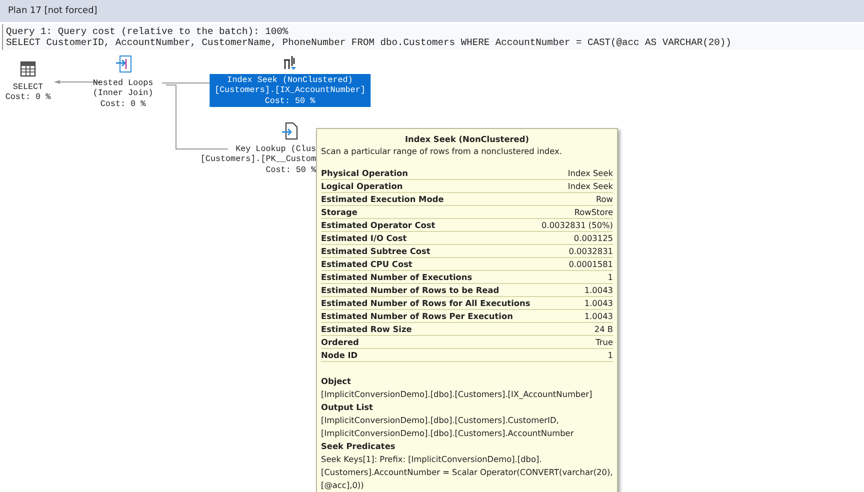  Describe the element at coordinates (366, 264) in the screenshot. I see `property-name: Estimated CPU Cost` at that location.